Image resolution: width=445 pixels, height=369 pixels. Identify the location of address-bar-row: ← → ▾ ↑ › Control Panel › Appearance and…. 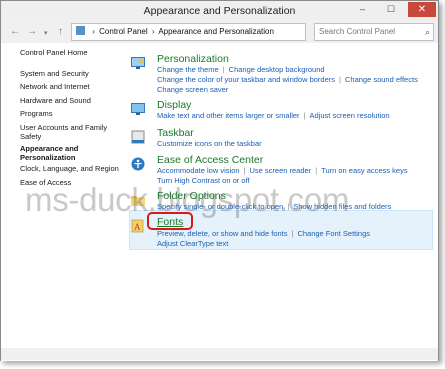
(219, 32).